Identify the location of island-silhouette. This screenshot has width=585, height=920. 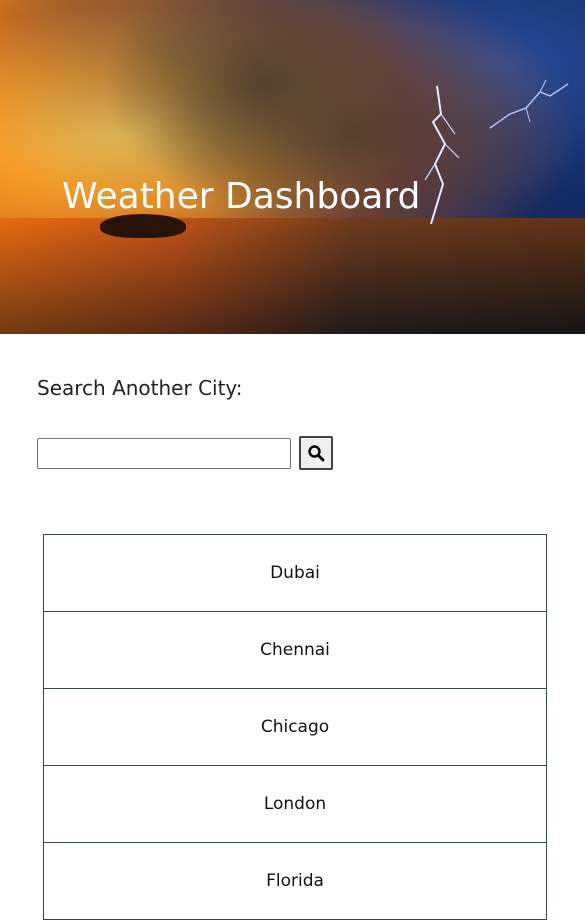
(143, 226).